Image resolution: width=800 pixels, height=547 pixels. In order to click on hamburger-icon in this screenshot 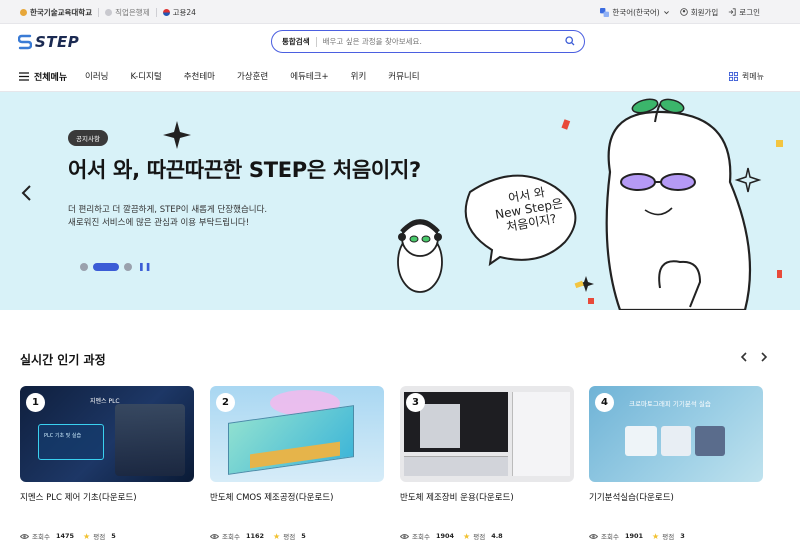, I will do `click(24, 76)`.